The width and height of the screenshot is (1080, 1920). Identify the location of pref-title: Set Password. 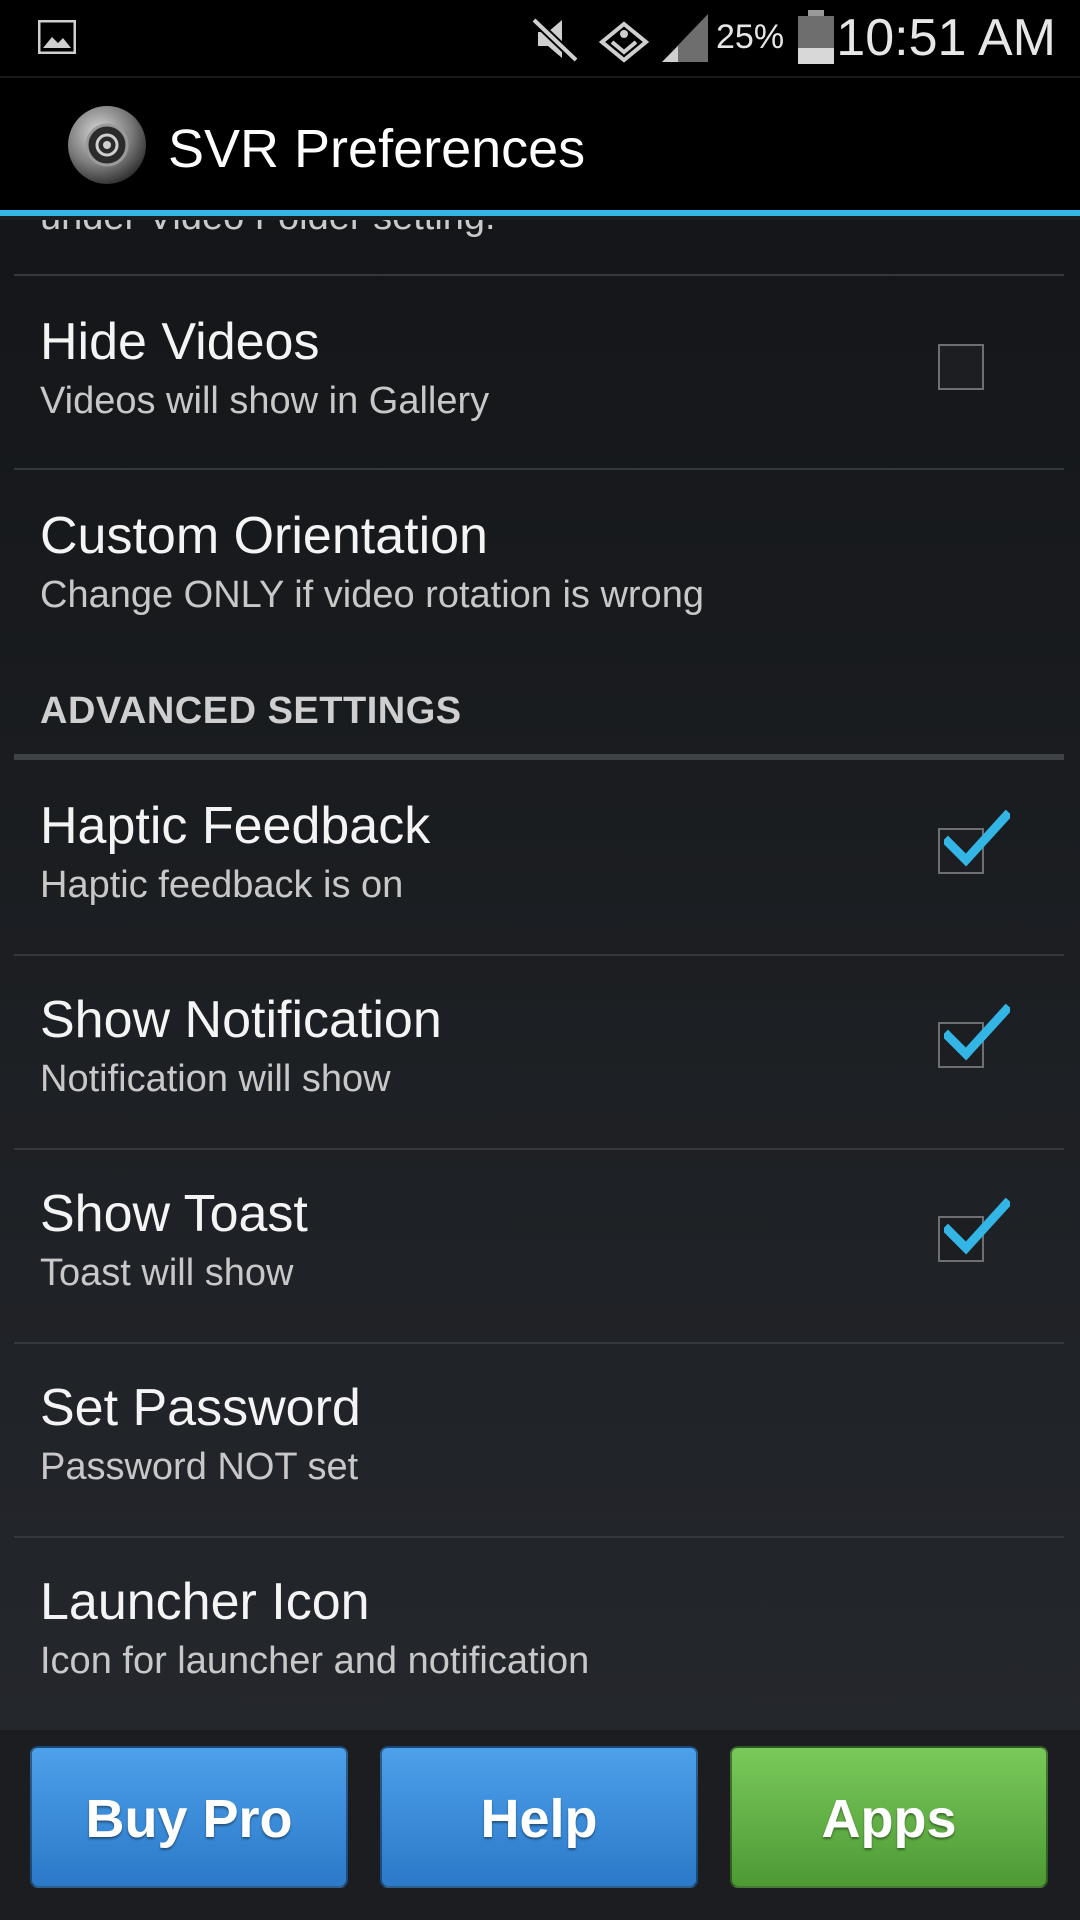
(200, 1408).